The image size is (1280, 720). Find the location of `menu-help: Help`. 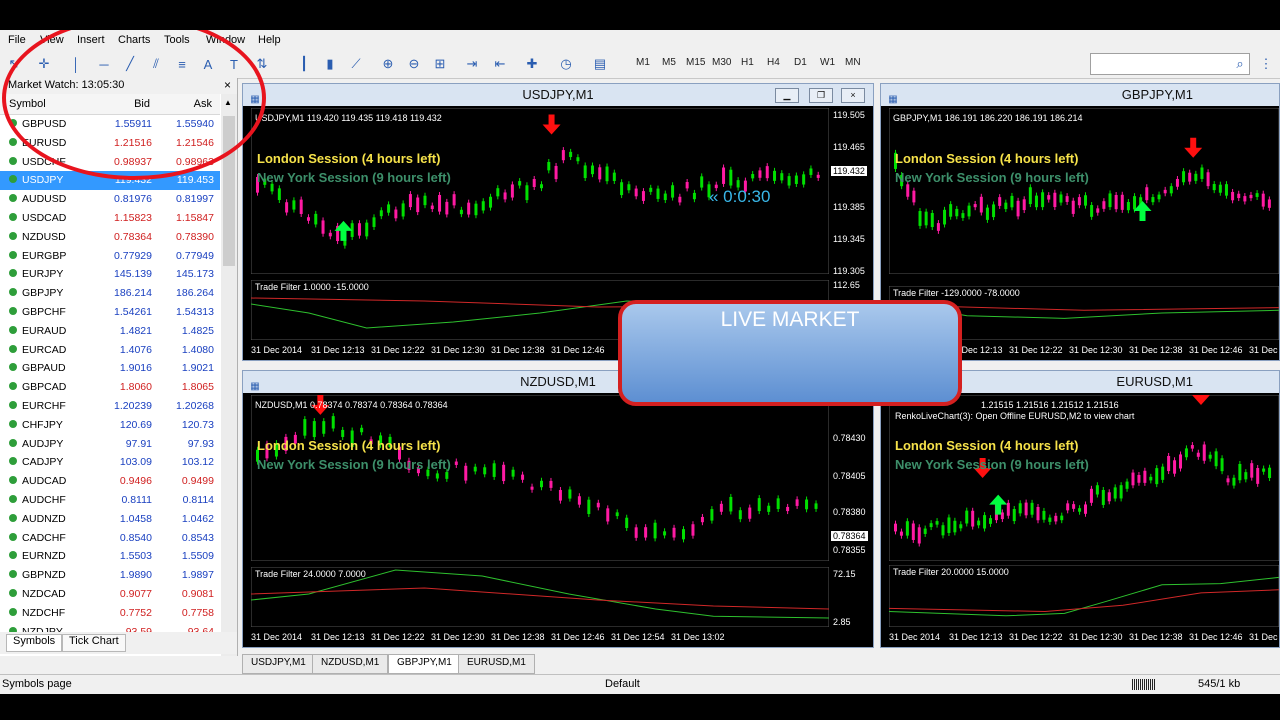

menu-help: Help is located at coordinates (269, 40).